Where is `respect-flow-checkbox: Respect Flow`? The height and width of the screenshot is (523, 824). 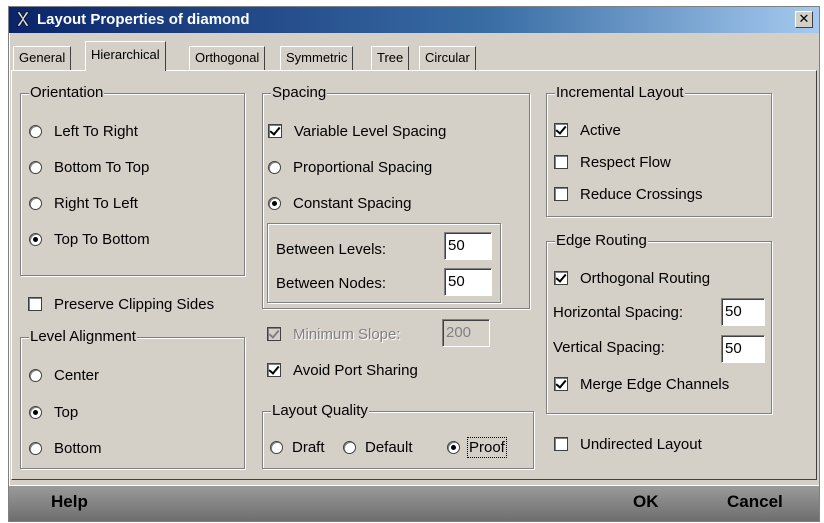 respect-flow-checkbox: Respect Flow is located at coordinates (612, 162).